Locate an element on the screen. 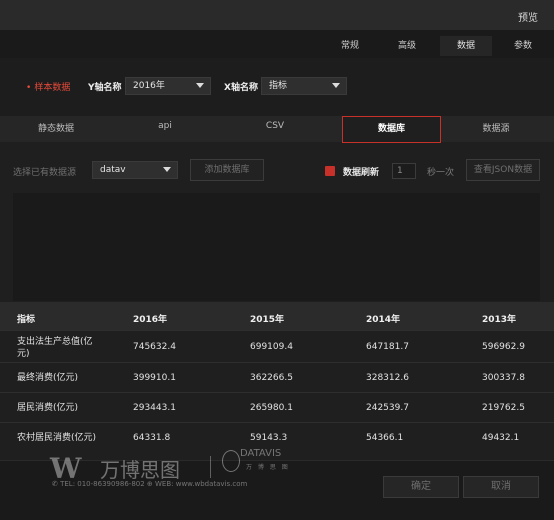 This screenshot has width=554, height=520. table-cell: 293443.1 is located at coordinates (154, 408).